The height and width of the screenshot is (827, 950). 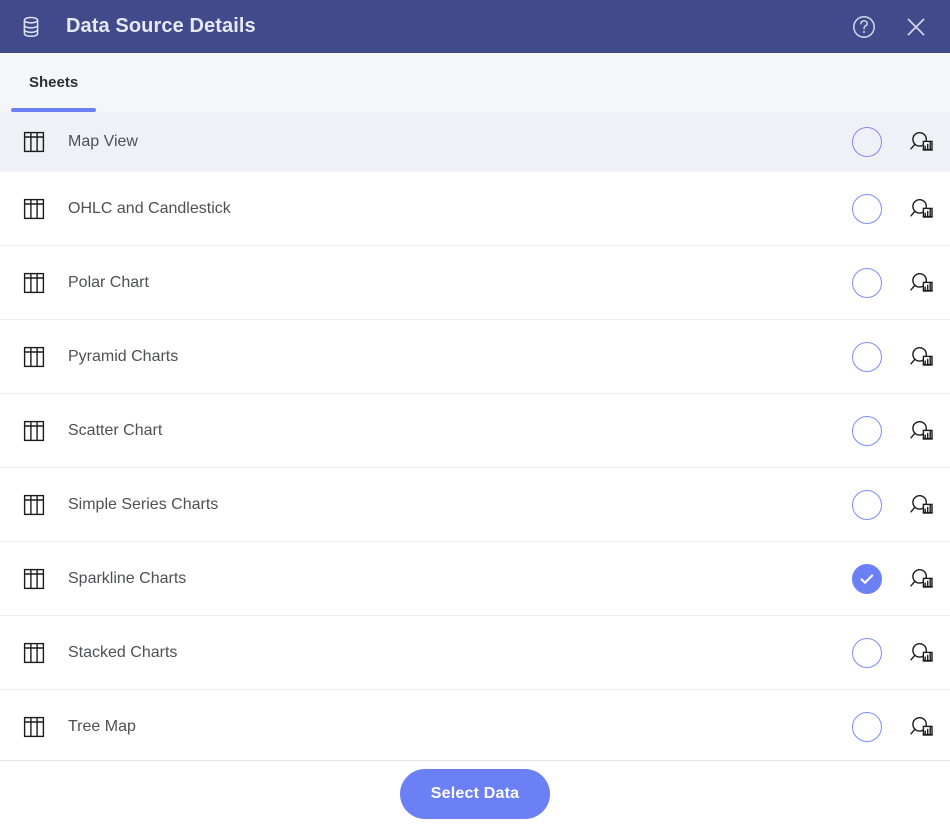 I want to click on sheet-list-item: Tree Map, so click(x=475, y=725).